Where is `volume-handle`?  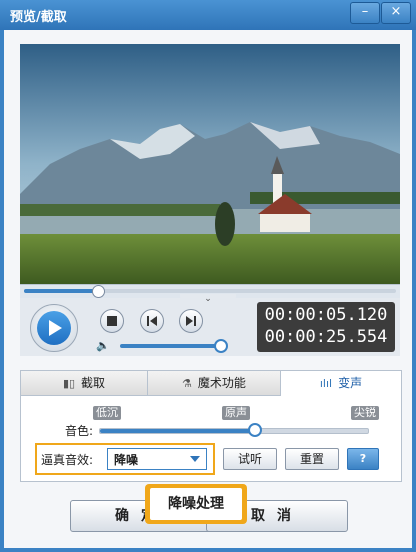
volume-handle is located at coordinates (221, 346).